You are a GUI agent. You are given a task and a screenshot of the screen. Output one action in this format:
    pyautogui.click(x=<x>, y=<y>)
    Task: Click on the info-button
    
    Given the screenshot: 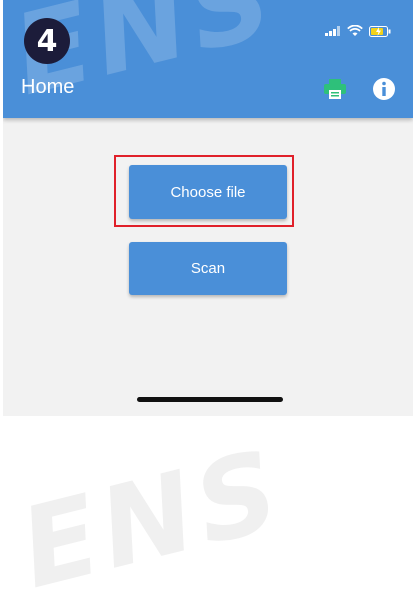 What is the action you would take?
    pyautogui.click(x=384, y=89)
    